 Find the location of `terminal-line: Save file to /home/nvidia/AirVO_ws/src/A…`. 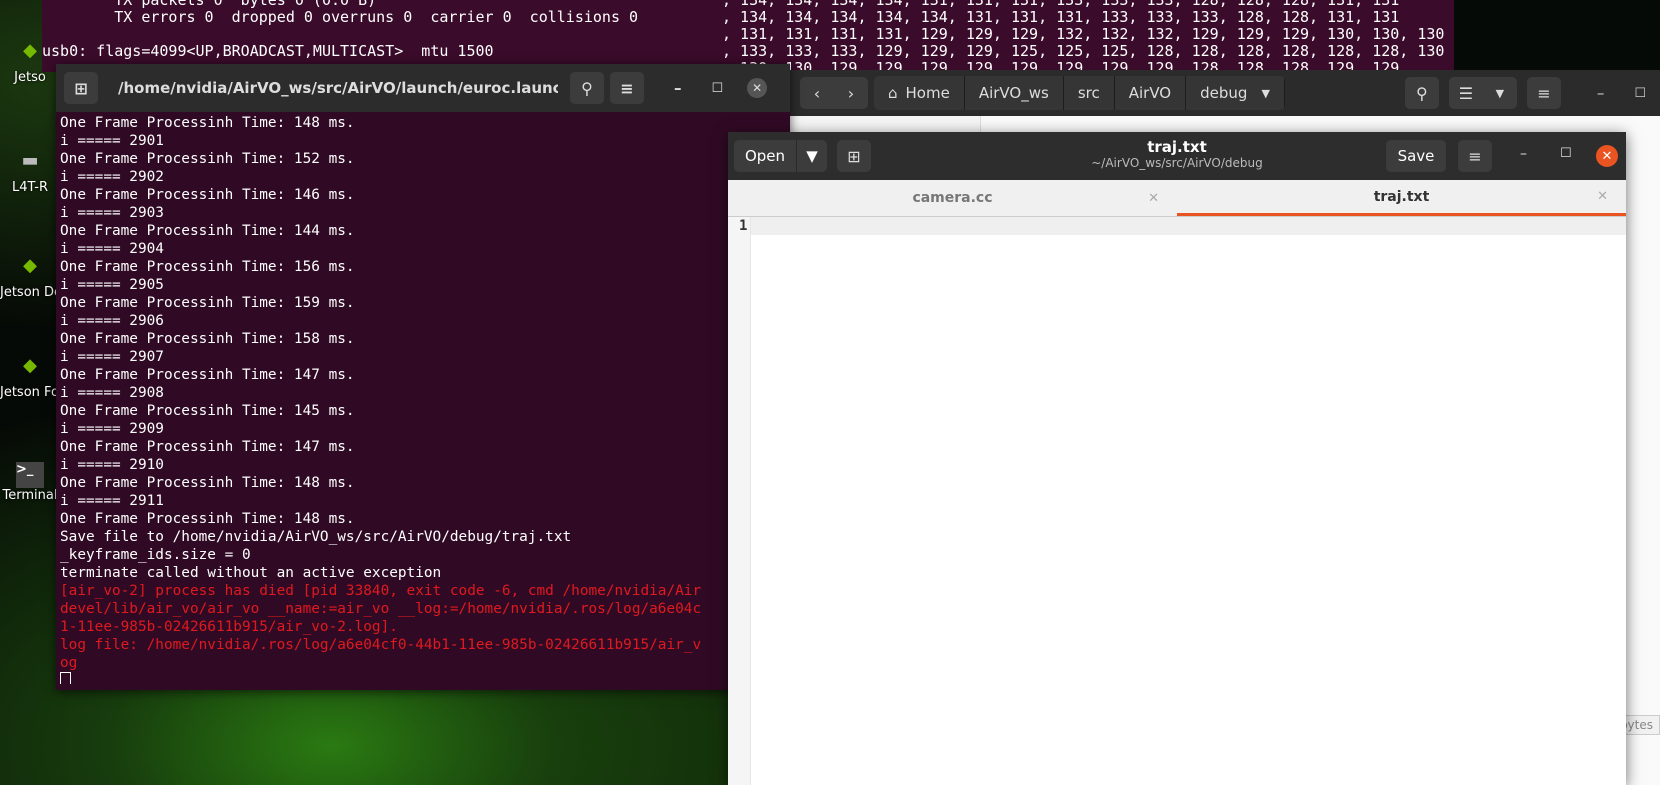

terminal-line: Save file to /home/nvidia/AirVO_ws/src/A… is located at coordinates (316, 537).